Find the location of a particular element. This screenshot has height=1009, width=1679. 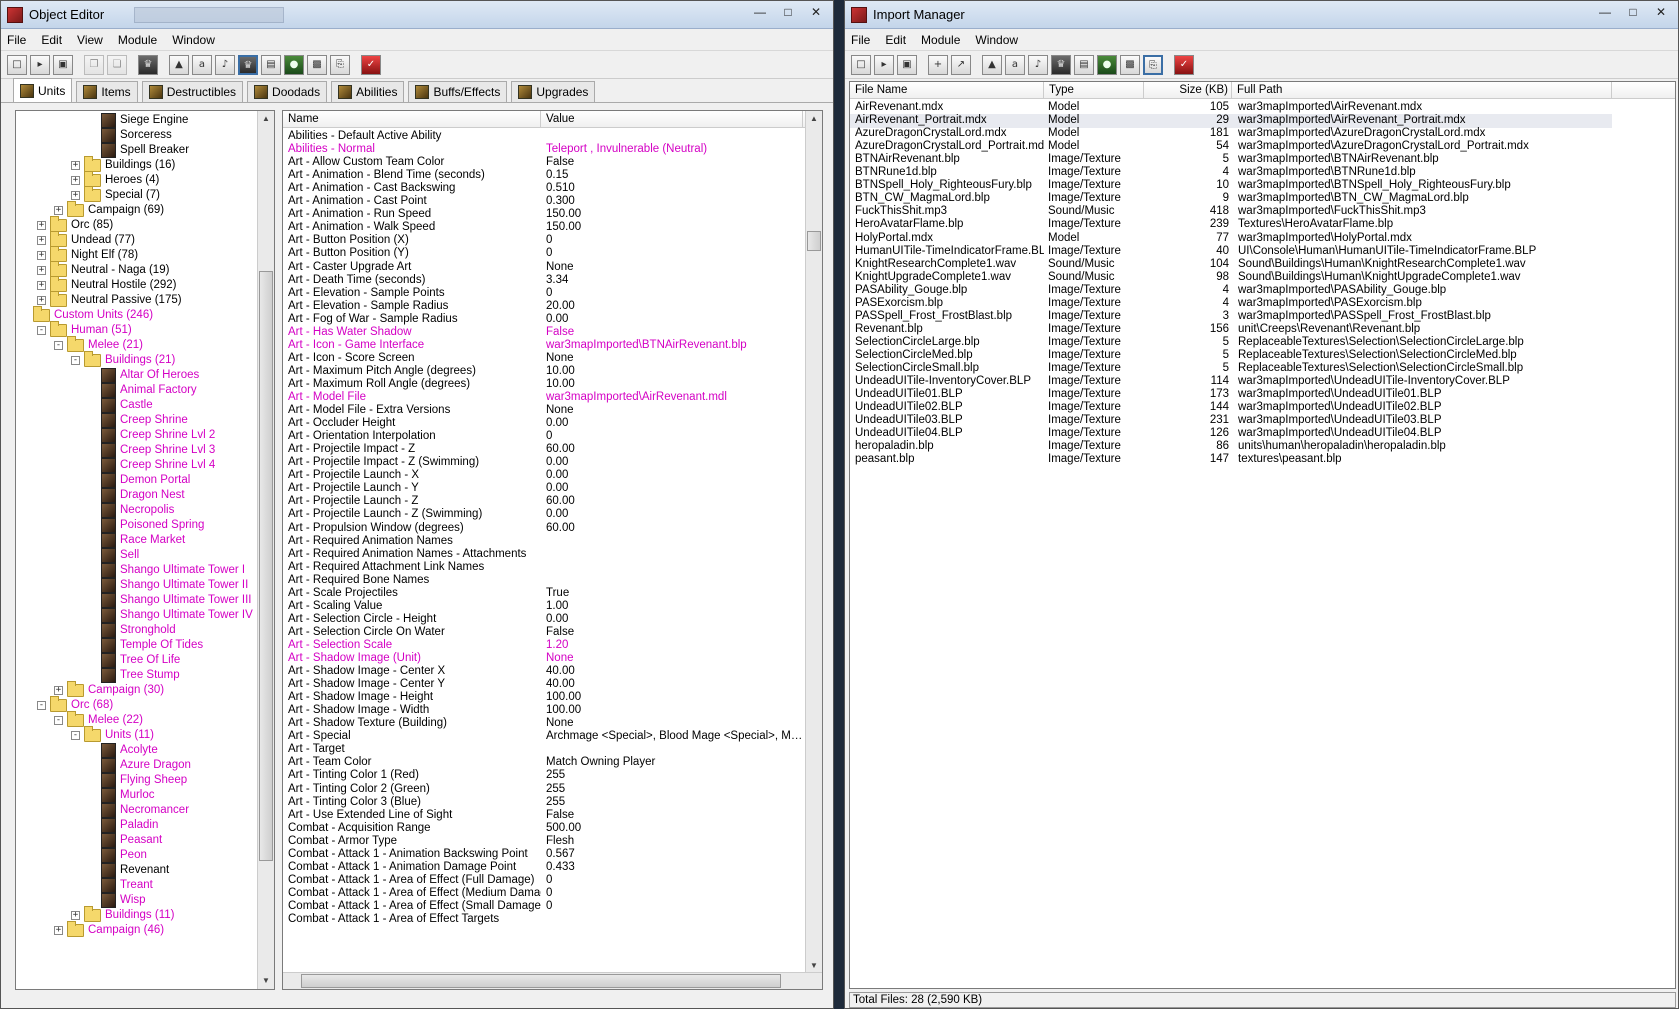

tree-unit: Revenant is located at coordinates (135, 870).